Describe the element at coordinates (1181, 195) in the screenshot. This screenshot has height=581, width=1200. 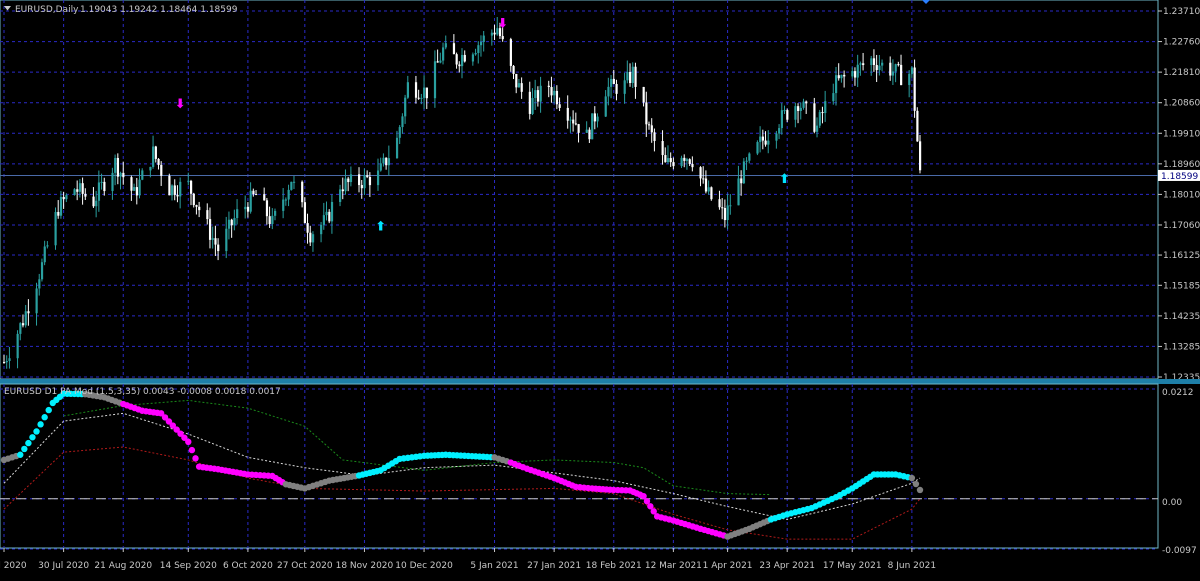
I see `price-axis-label: 1.18010` at that location.